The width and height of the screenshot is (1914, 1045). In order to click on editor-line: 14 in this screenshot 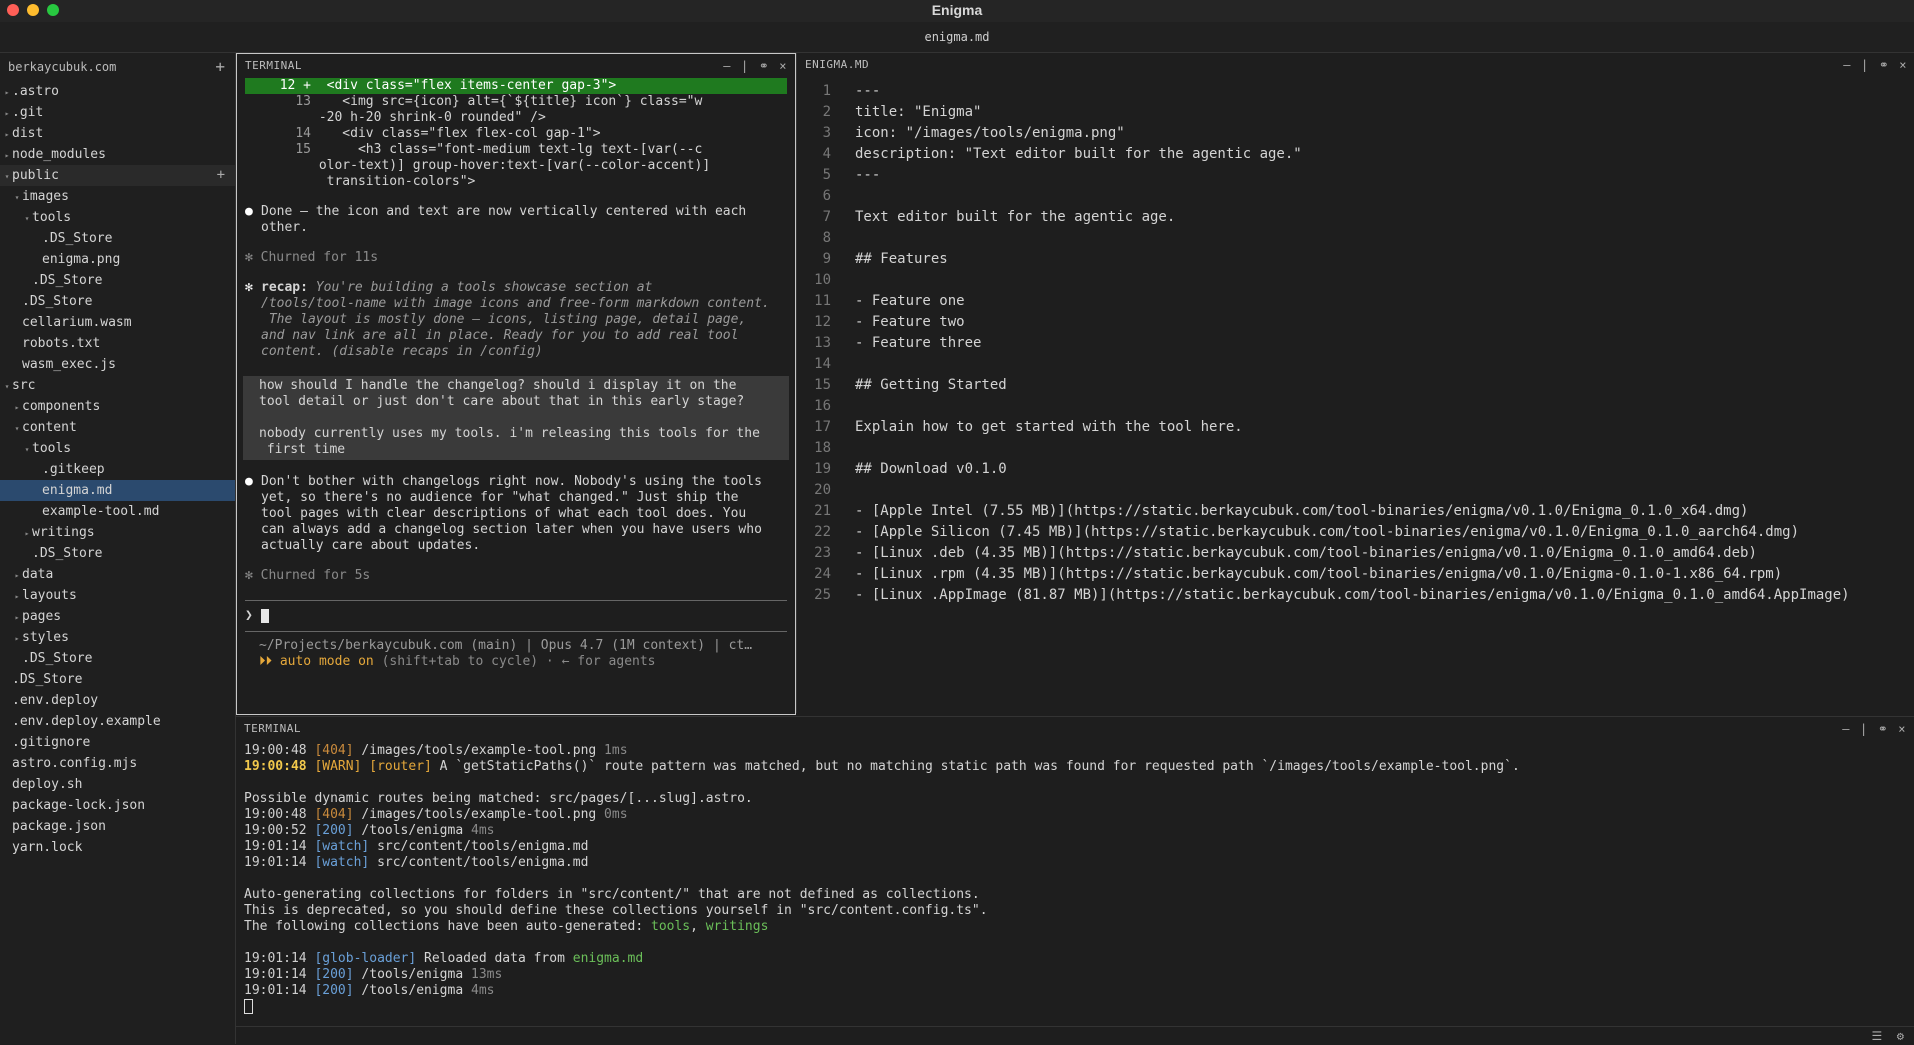, I will do `click(1355, 364)`.